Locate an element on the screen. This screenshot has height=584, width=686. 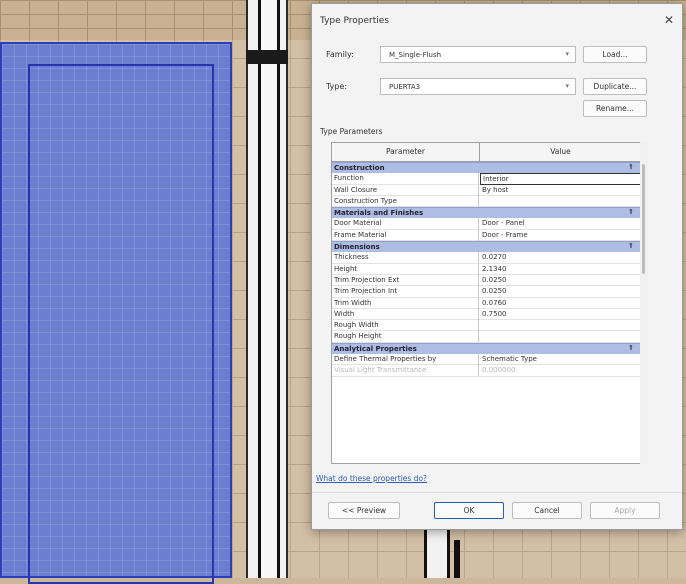
door-jamb is located at coordinates (457, 559).